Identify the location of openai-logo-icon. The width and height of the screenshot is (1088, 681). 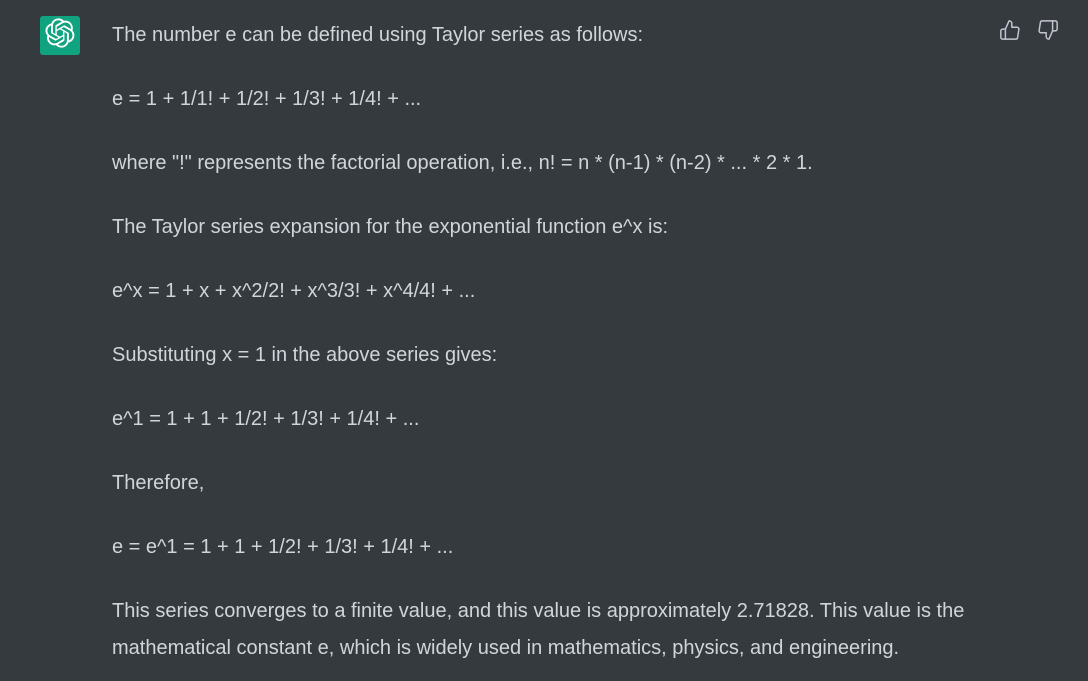
(60, 35).